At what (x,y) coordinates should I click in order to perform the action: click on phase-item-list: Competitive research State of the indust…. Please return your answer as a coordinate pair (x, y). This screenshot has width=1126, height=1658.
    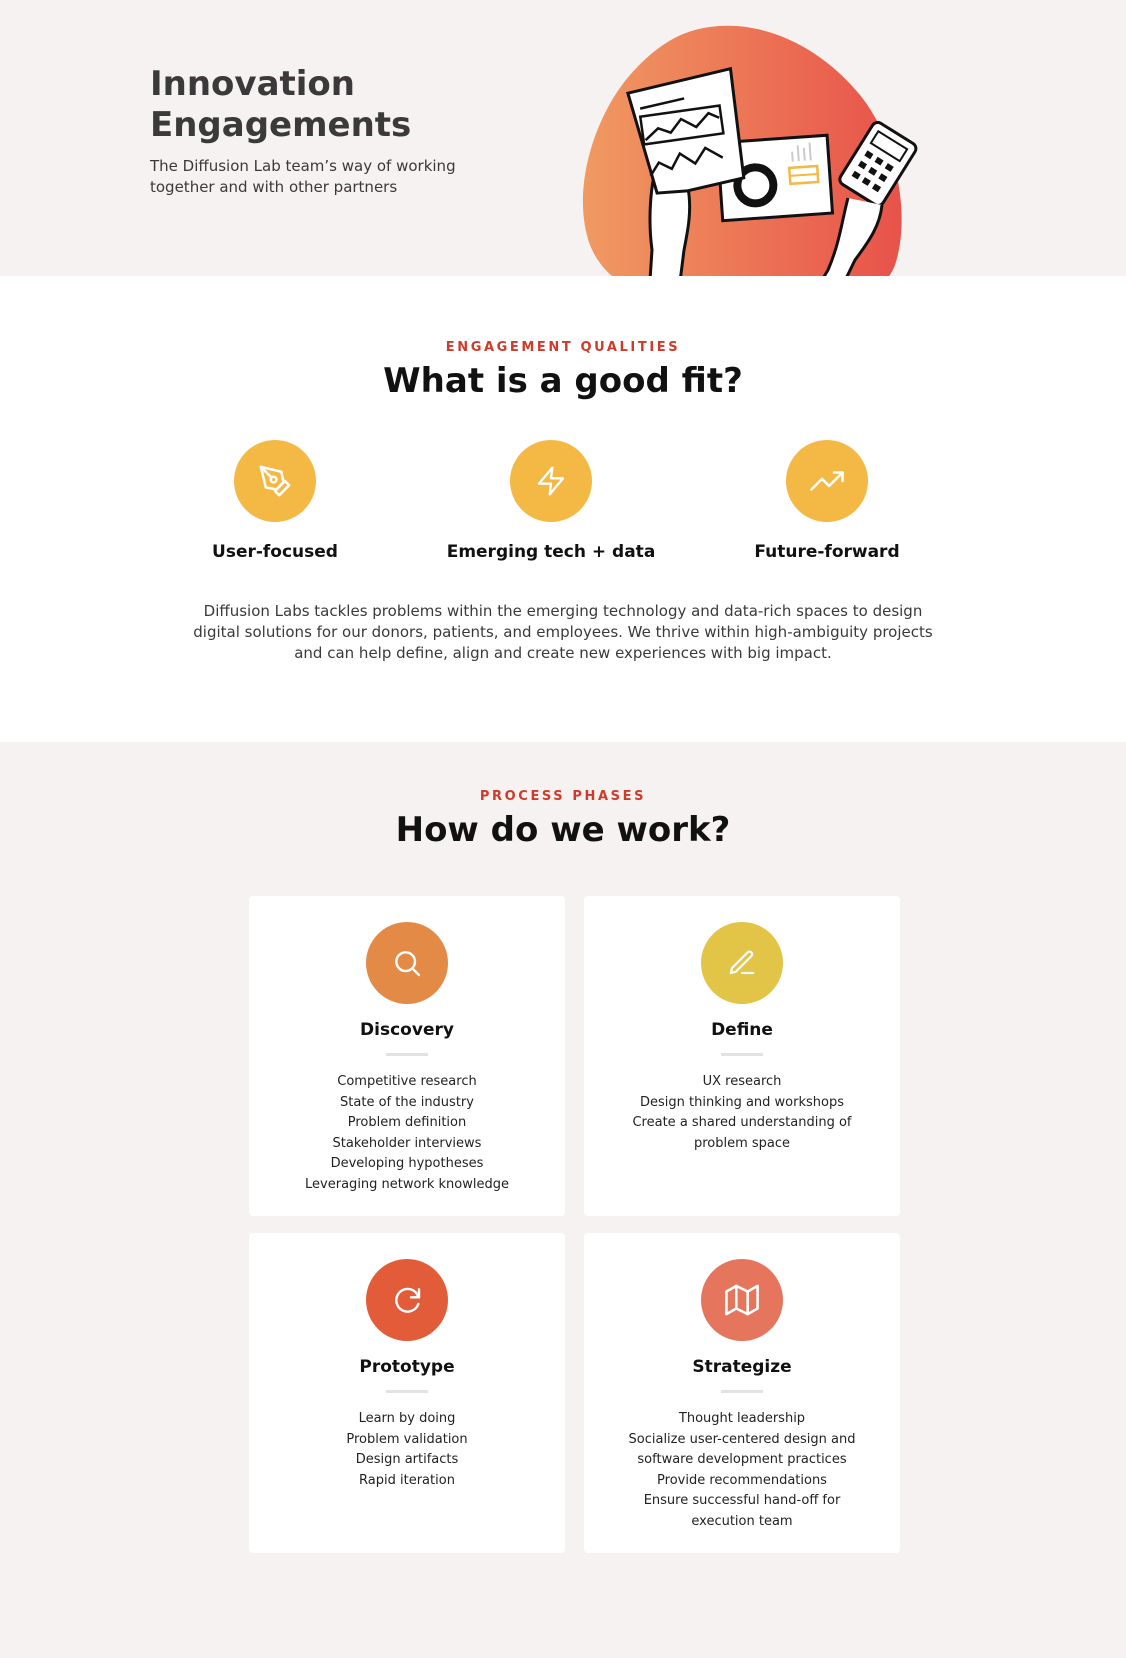
    Looking at the image, I should click on (407, 1134).